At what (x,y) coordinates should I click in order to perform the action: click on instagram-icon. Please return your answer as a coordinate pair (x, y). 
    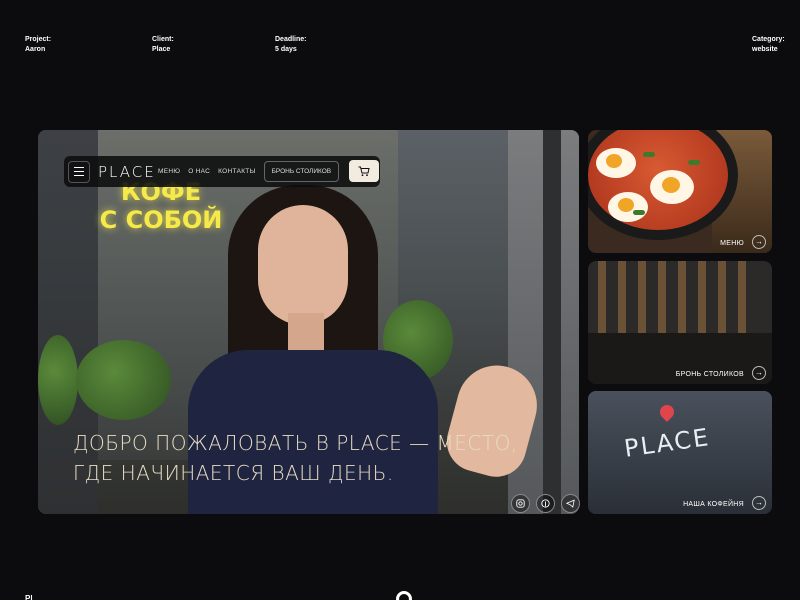
    Looking at the image, I should click on (520, 503).